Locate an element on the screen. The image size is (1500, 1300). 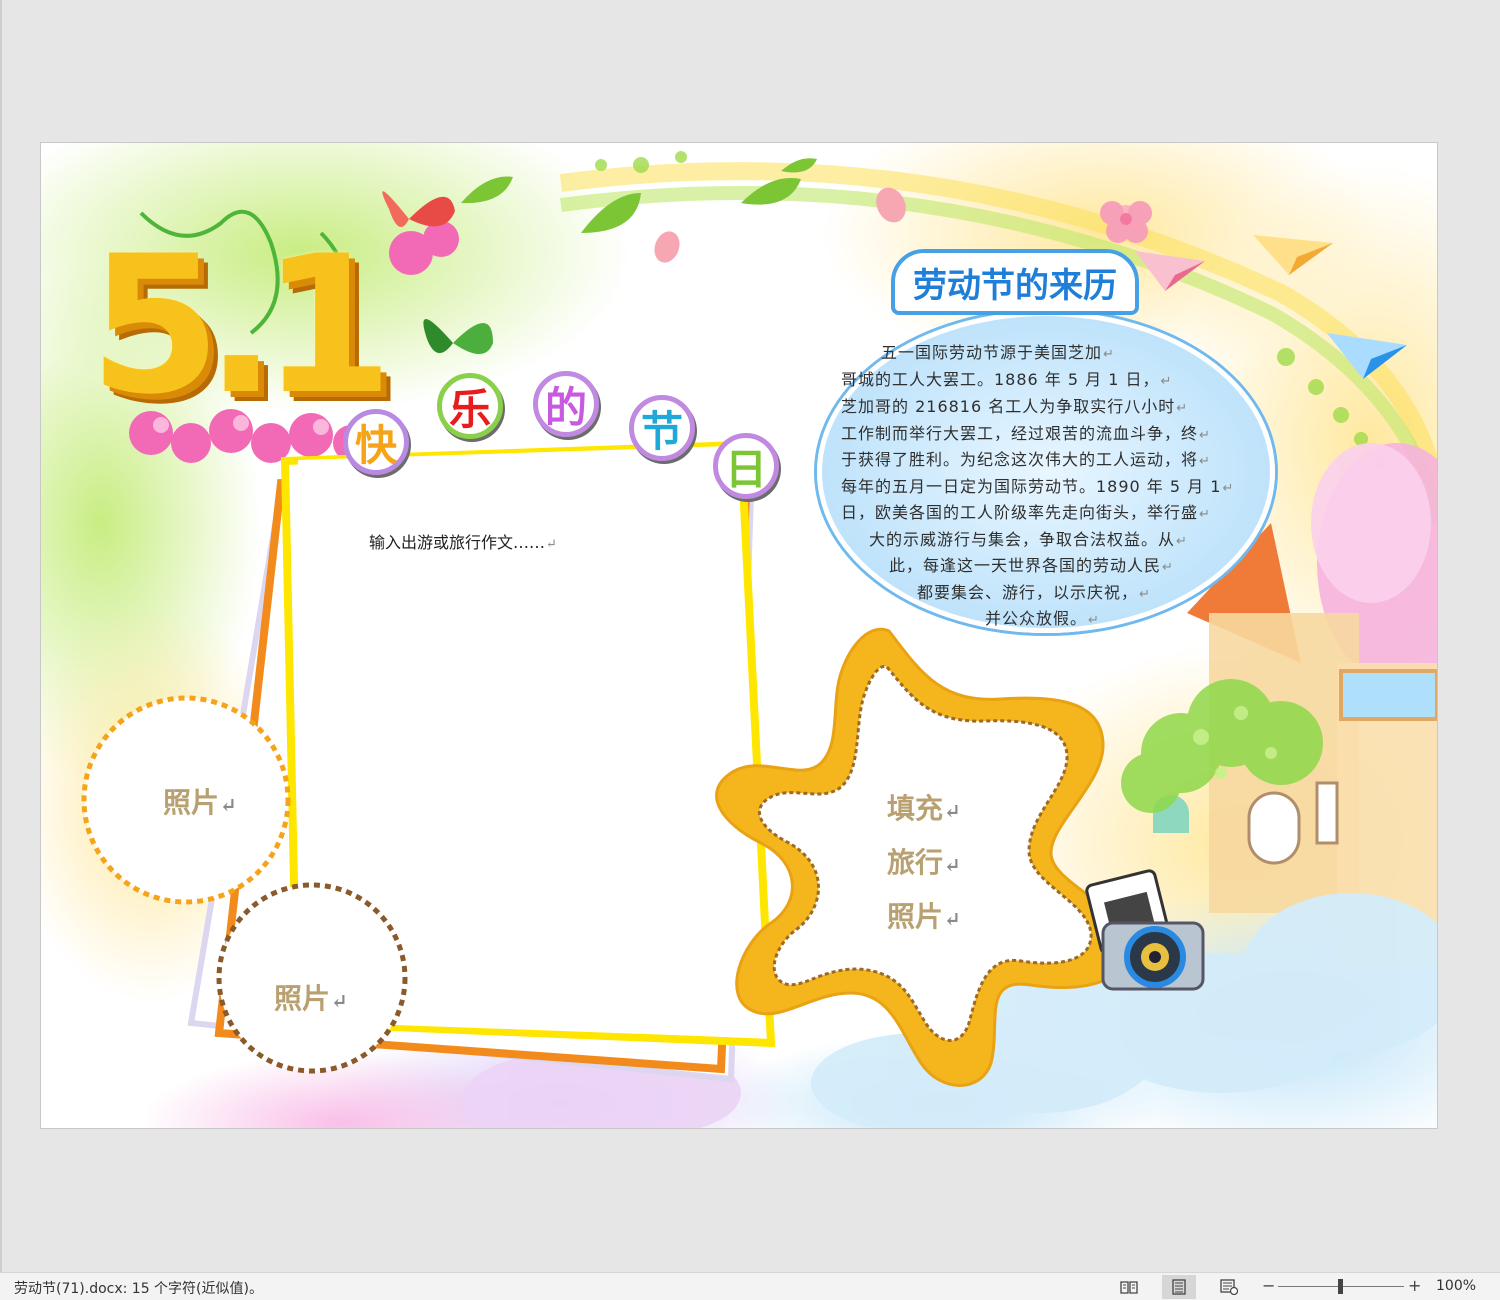
history-line-7: 日，欧美各国的工人阶级率先走向街头，举行盛↵ is located at coordinates (1026, 511).